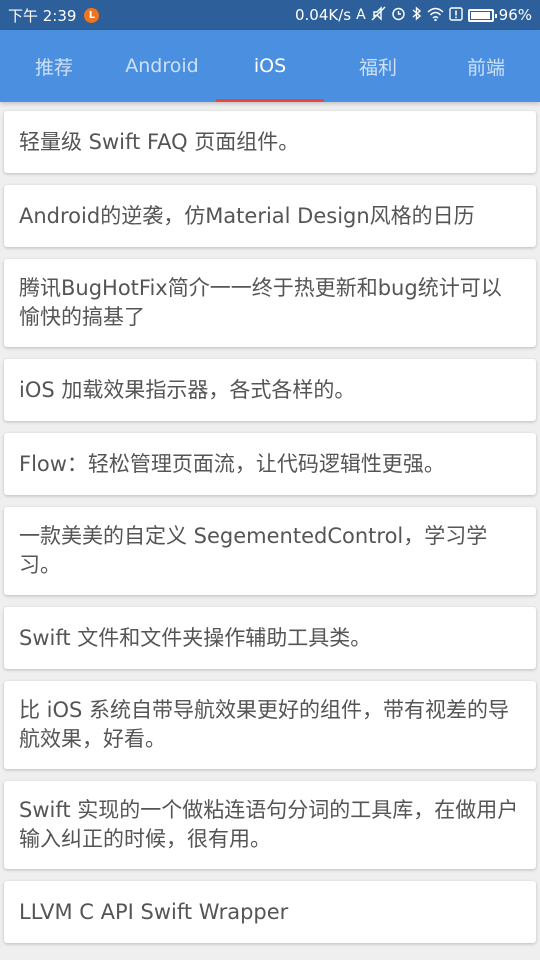 This screenshot has width=540, height=960. Describe the element at coordinates (270, 15) in the screenshot. I see `status-bar: 下午 2:39 L 0.04K/s A 96%` at that location.